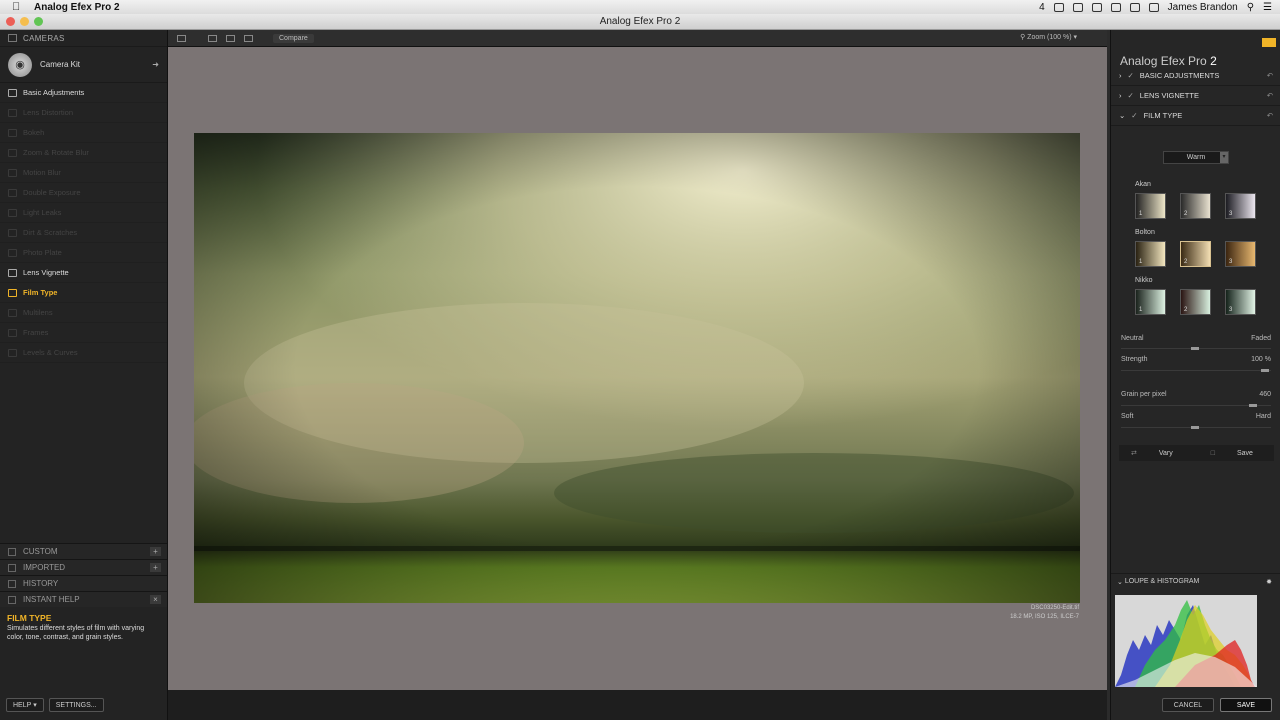 This screenshot has width=1280, height=720. Describe the element at coordinates (155, 599) in the screenshot. I see `close-icon: ×` at that location.